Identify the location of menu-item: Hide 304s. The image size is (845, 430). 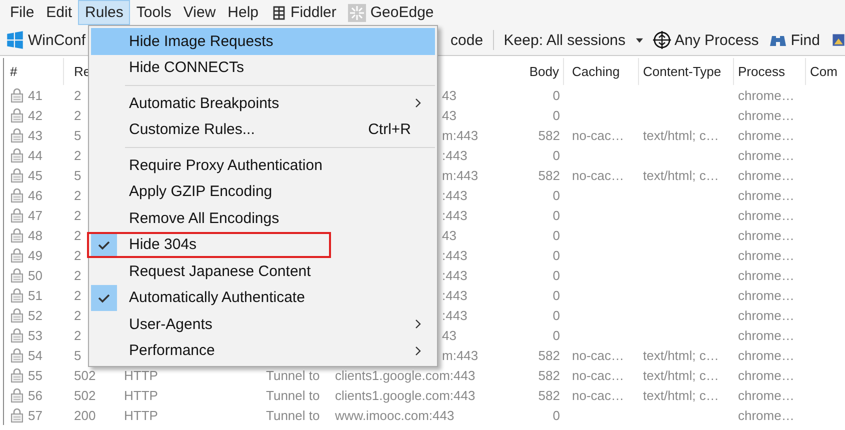
(263, 245).